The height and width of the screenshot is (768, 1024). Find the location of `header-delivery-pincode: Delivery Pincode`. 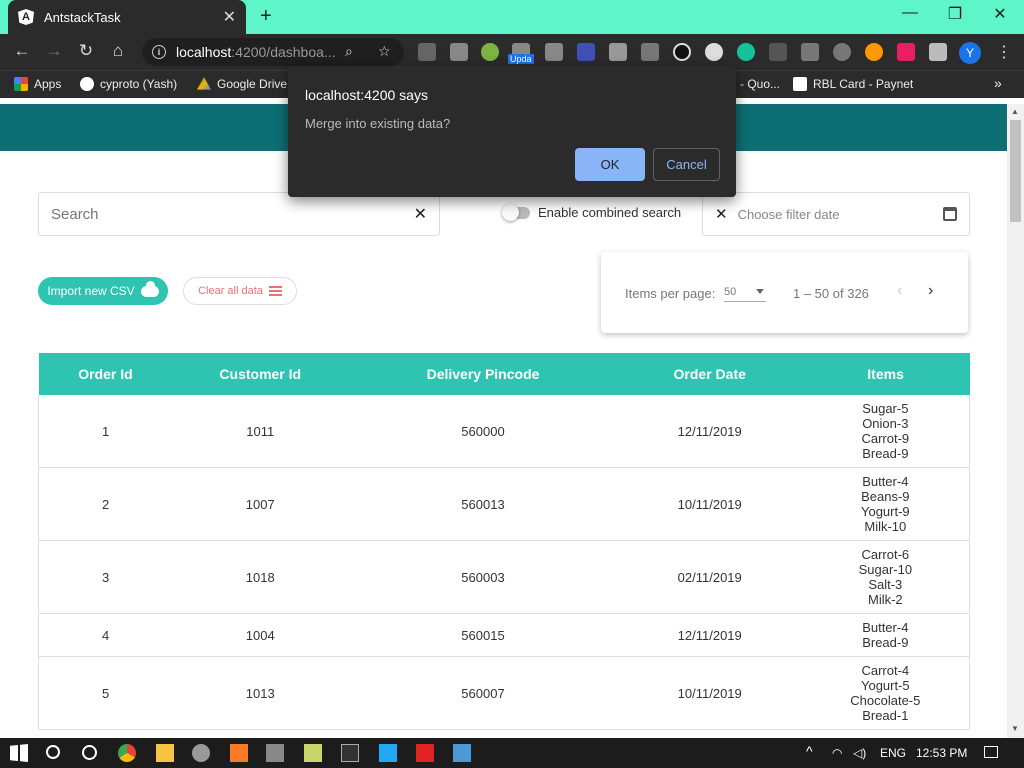

header-delivery-pincode: Delivery Pincode is located at coordinates (483, 374).